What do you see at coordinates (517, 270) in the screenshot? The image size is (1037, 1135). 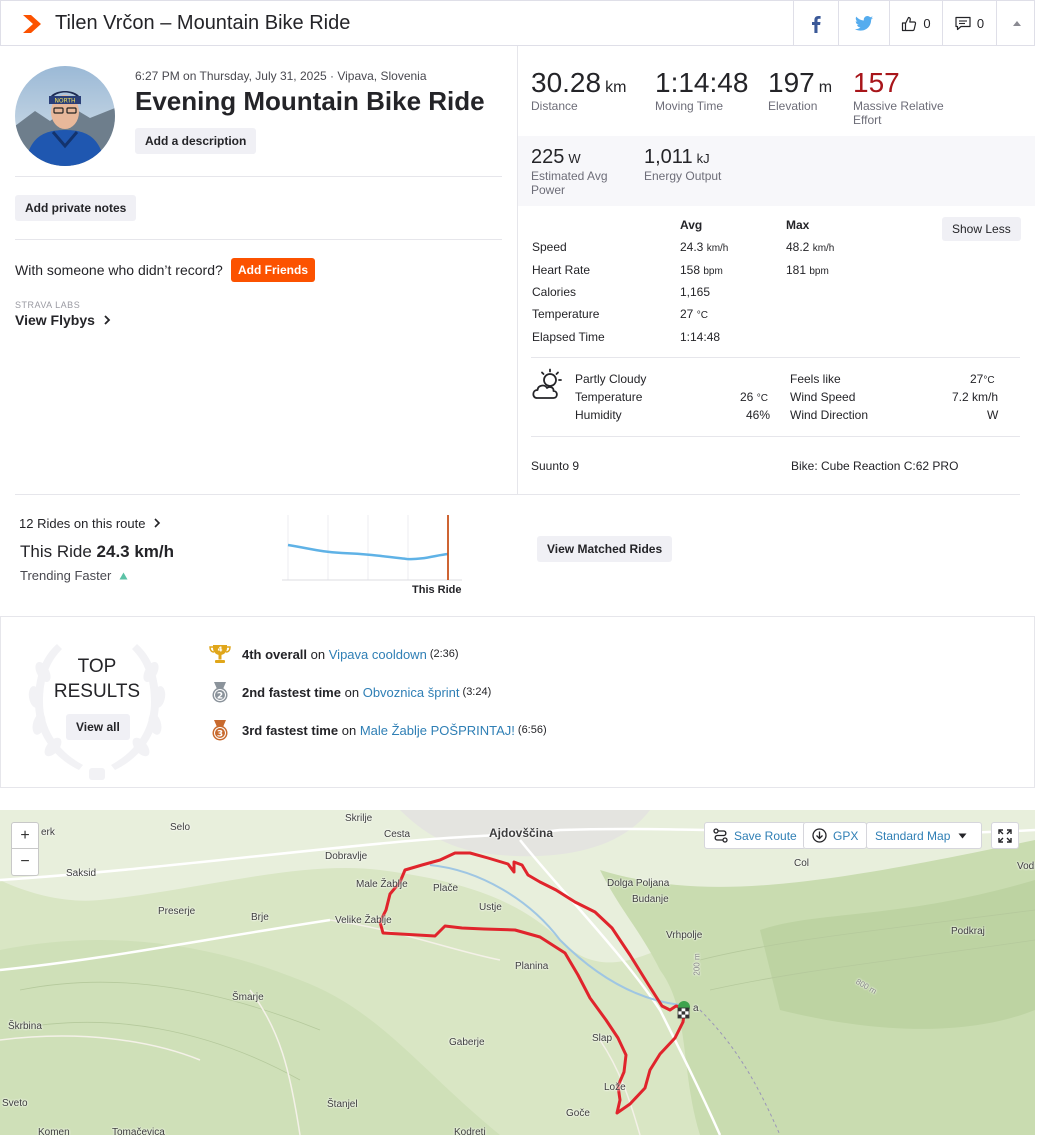 I see `column-divider` at bounding box center [517, 270].